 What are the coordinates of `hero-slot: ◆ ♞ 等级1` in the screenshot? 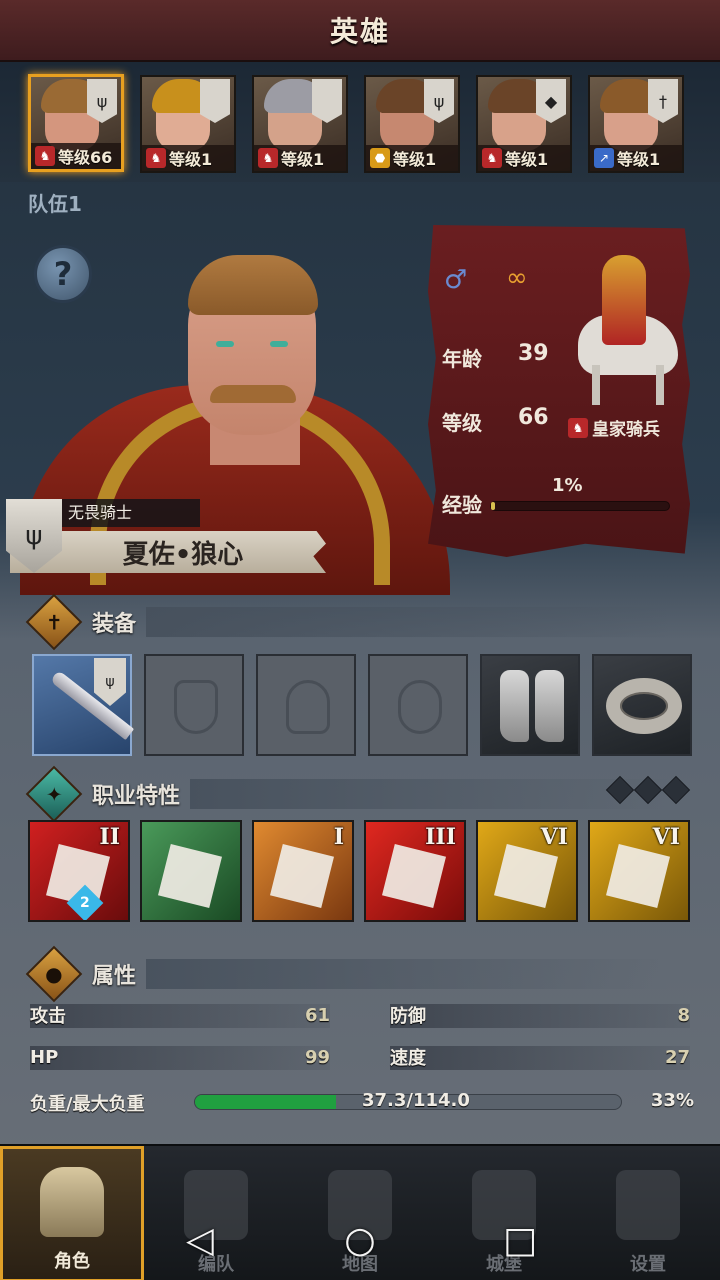 It's located at (524, 124).